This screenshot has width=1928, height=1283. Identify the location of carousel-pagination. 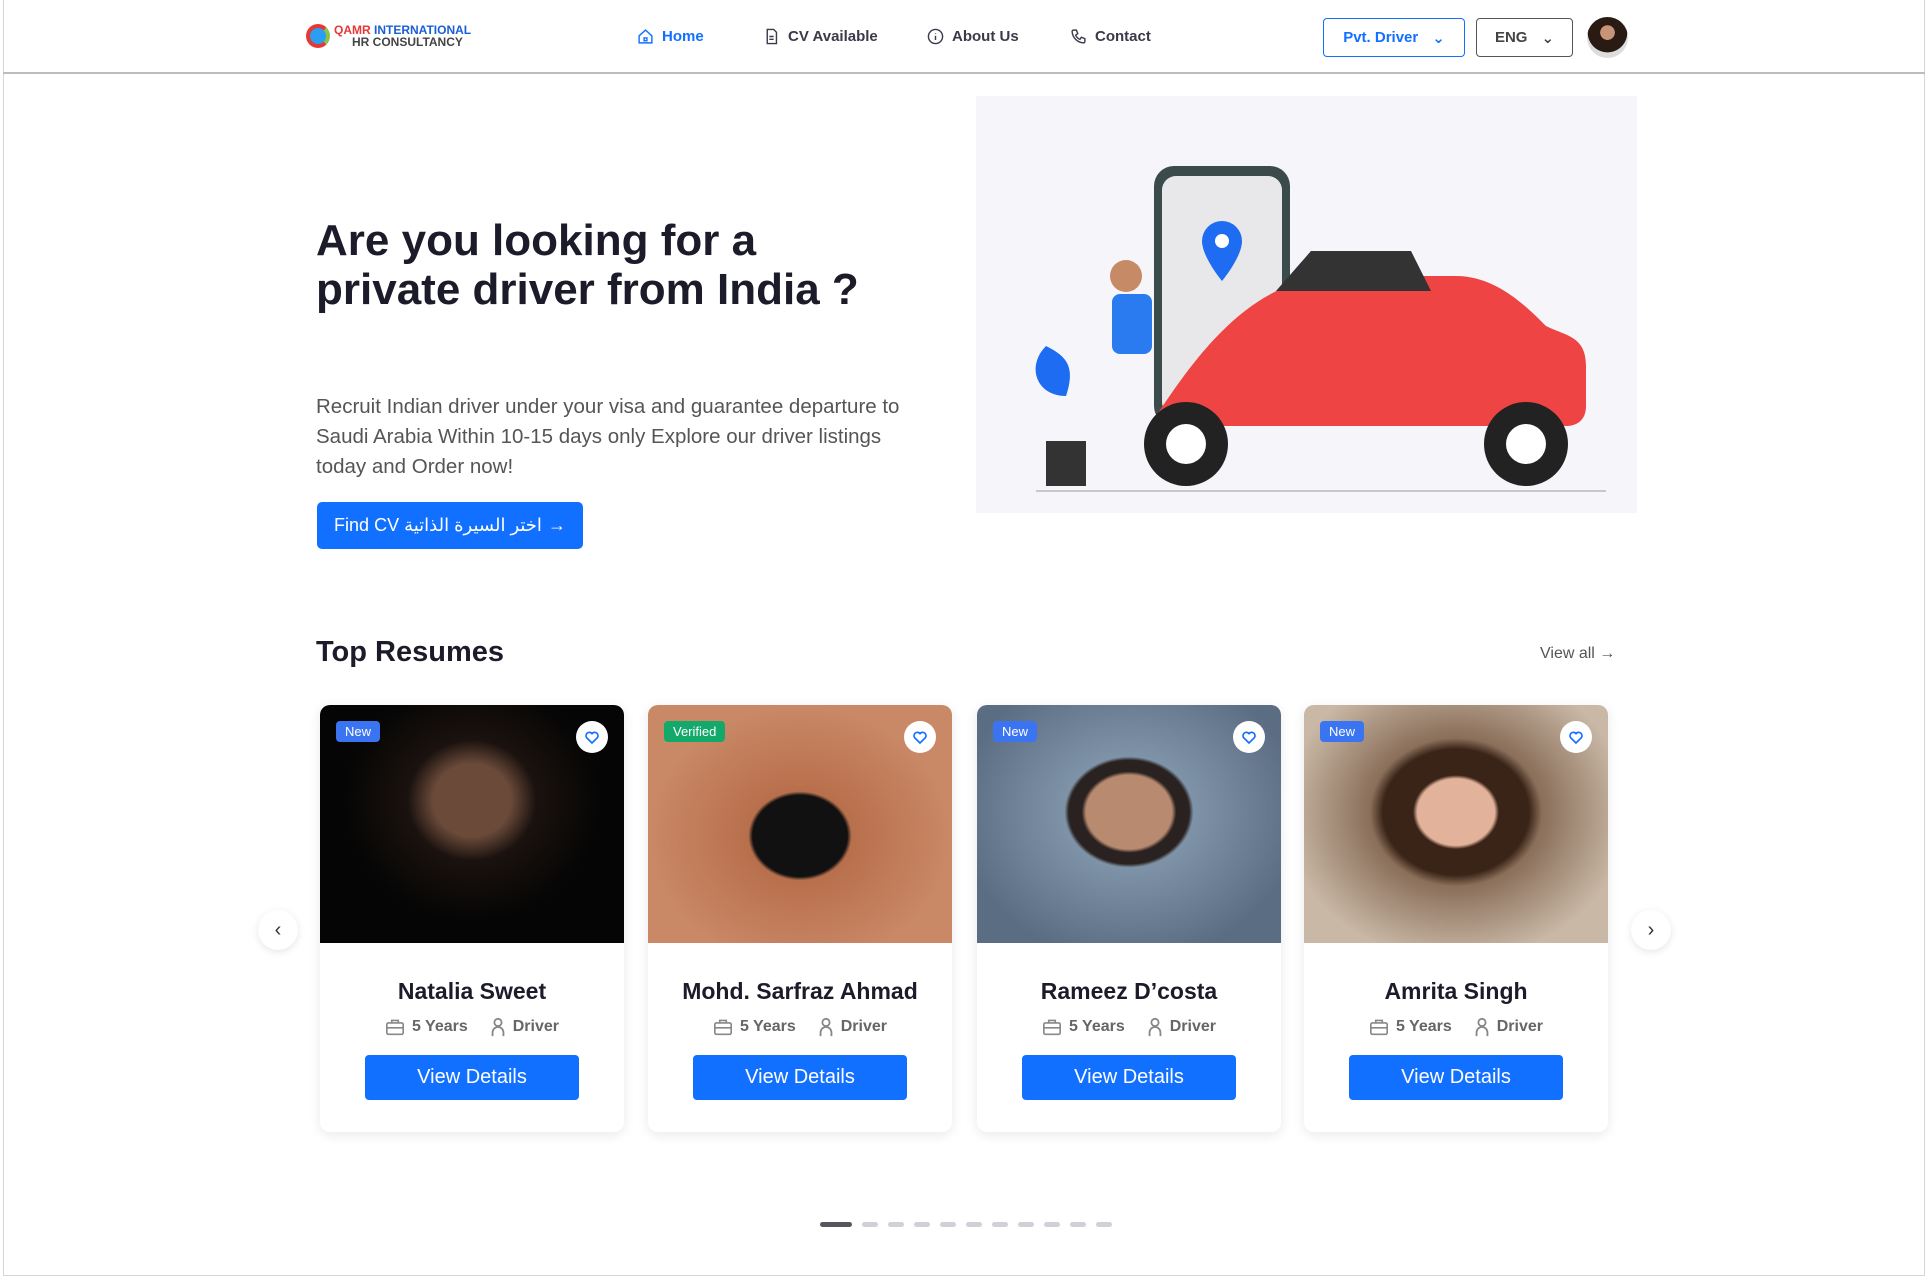
(966, 1224).